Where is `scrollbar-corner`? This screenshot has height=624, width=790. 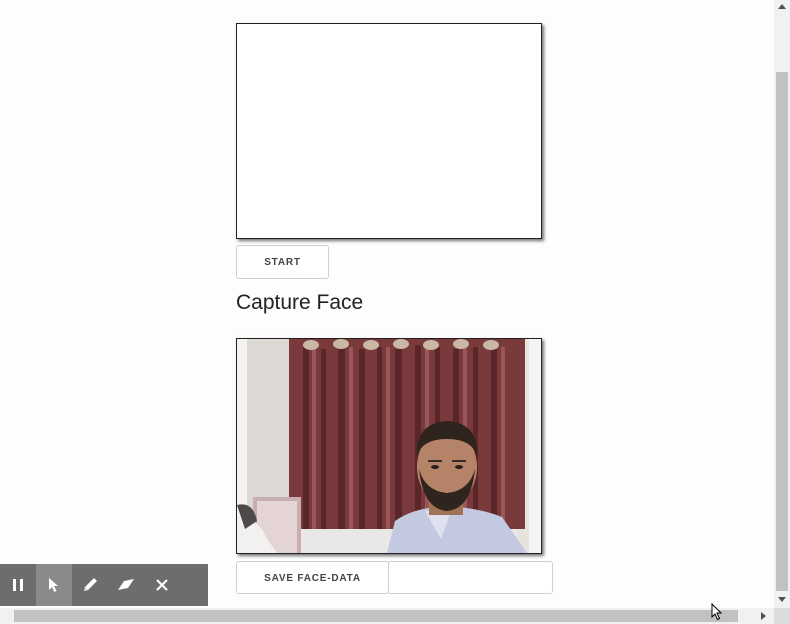
scrollbar-corner is located at coordinates (782, 616).